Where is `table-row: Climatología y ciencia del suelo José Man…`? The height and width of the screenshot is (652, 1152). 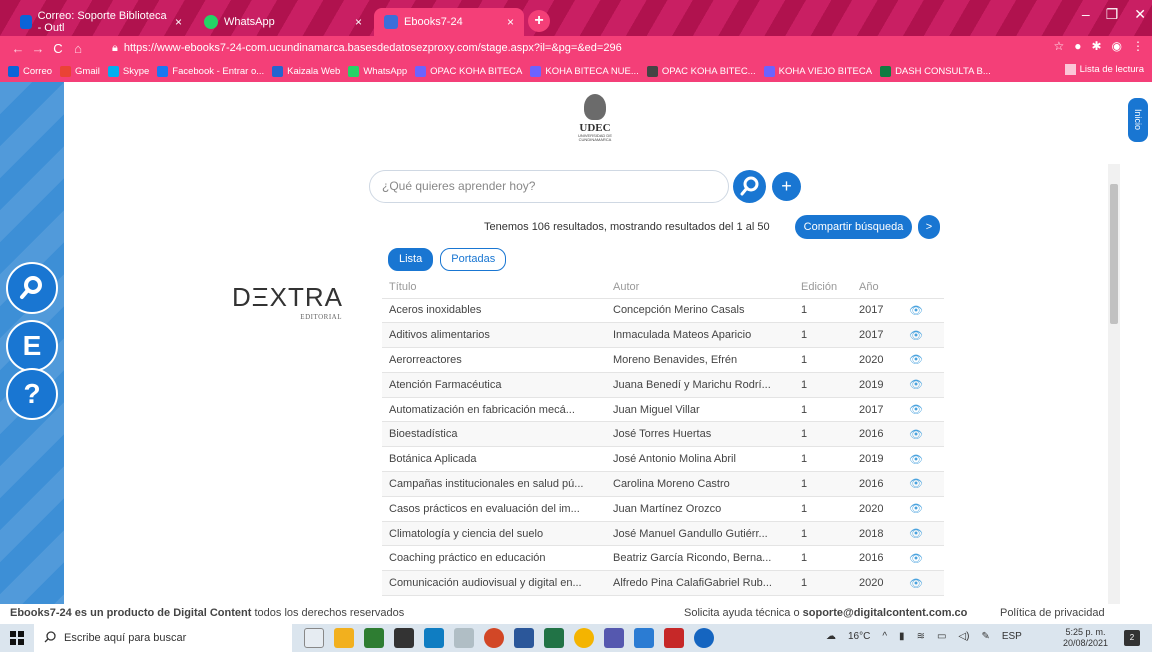
table-row: Climatología y ciencia del suelo José Man… is located at coordinates (663, 534).